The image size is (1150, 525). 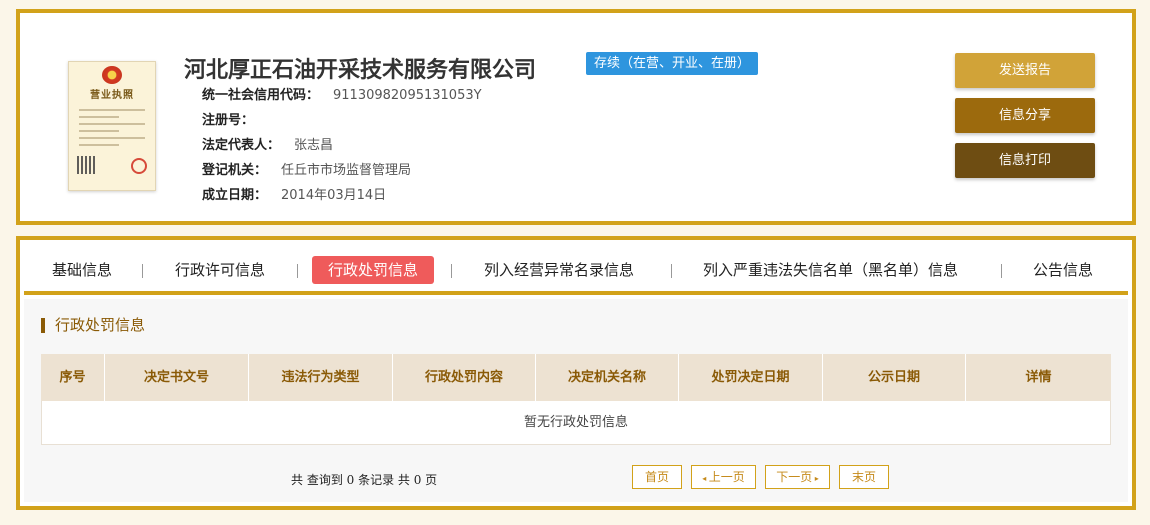 I want to click on column-header: 违法行为类型, so click(x=321, y=377).